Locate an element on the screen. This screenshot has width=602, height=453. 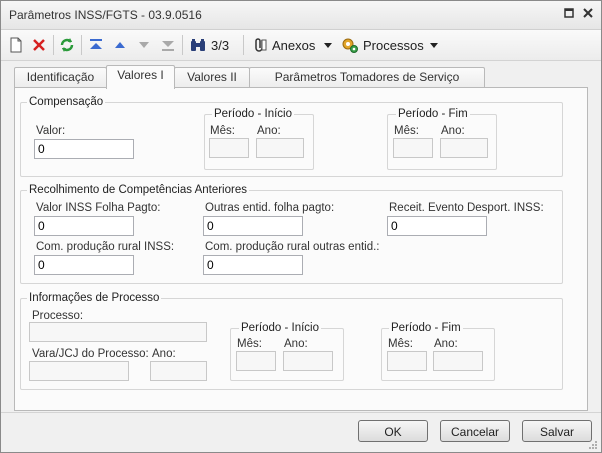
processo-title: Informações de Processo is located at coordinates (94, 298).